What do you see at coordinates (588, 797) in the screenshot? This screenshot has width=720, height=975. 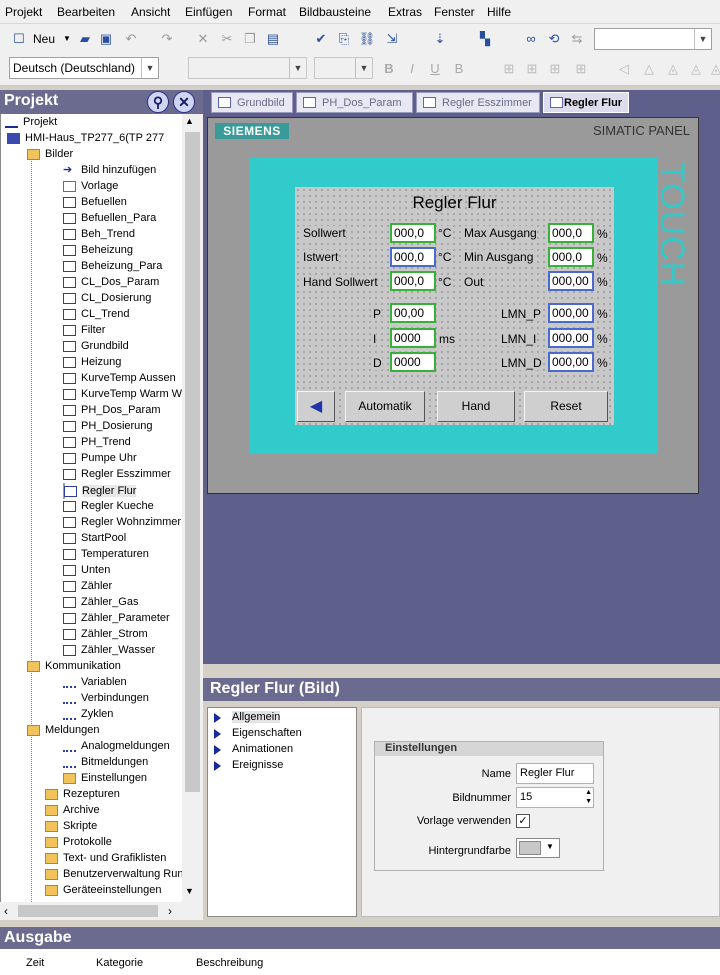 I see `stepper-arrows-icon: ▲ ▼` at bounding box center [588, 797].